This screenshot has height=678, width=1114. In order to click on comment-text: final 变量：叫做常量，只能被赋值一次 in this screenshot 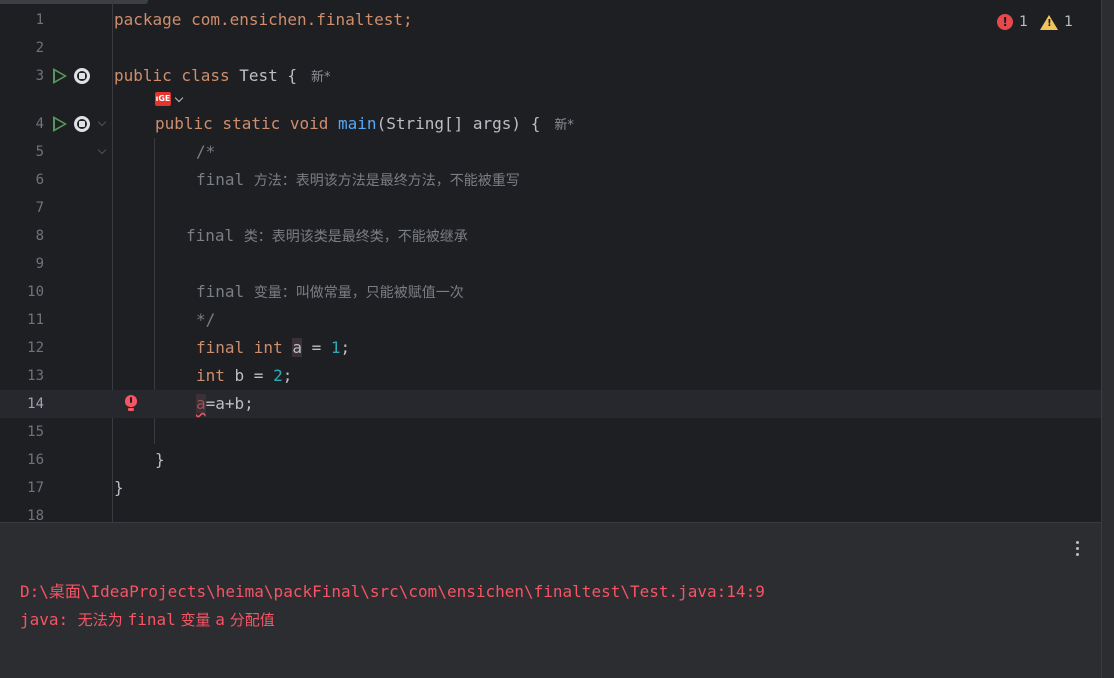, I will do `click(330, 291)`.